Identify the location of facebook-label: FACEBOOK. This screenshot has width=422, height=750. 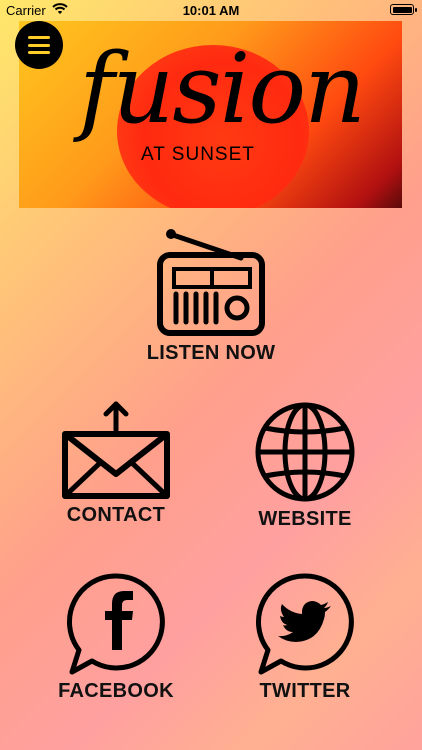
(116, 691).